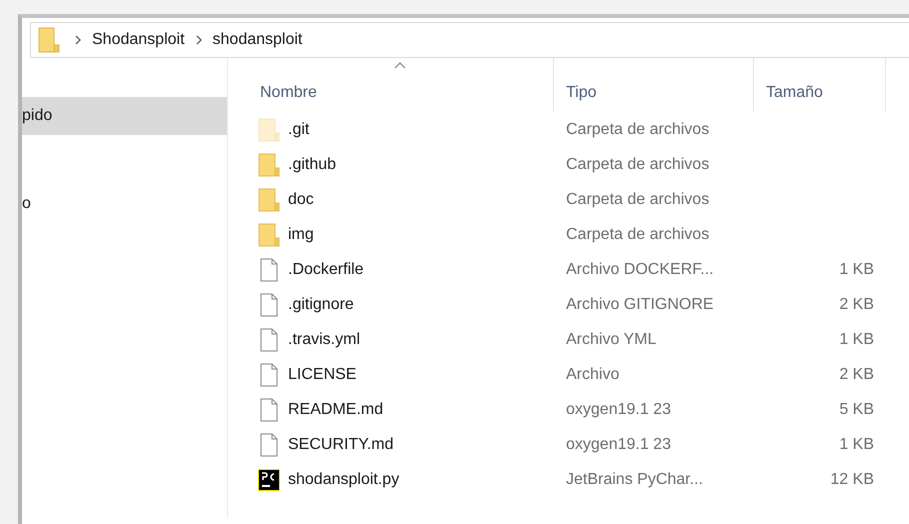 Image resolution: width=909 pixels, height=524 pixels. Describe the element at coordinates (49, 40) in the screenshot. I see `folder-icon` at that location.